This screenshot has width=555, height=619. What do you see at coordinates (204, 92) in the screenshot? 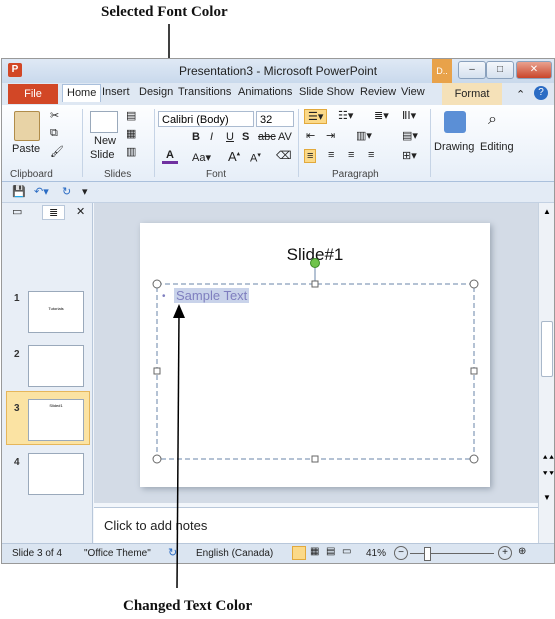
I see `tab-transitions: Transitions` at bounding box center [204, 92].